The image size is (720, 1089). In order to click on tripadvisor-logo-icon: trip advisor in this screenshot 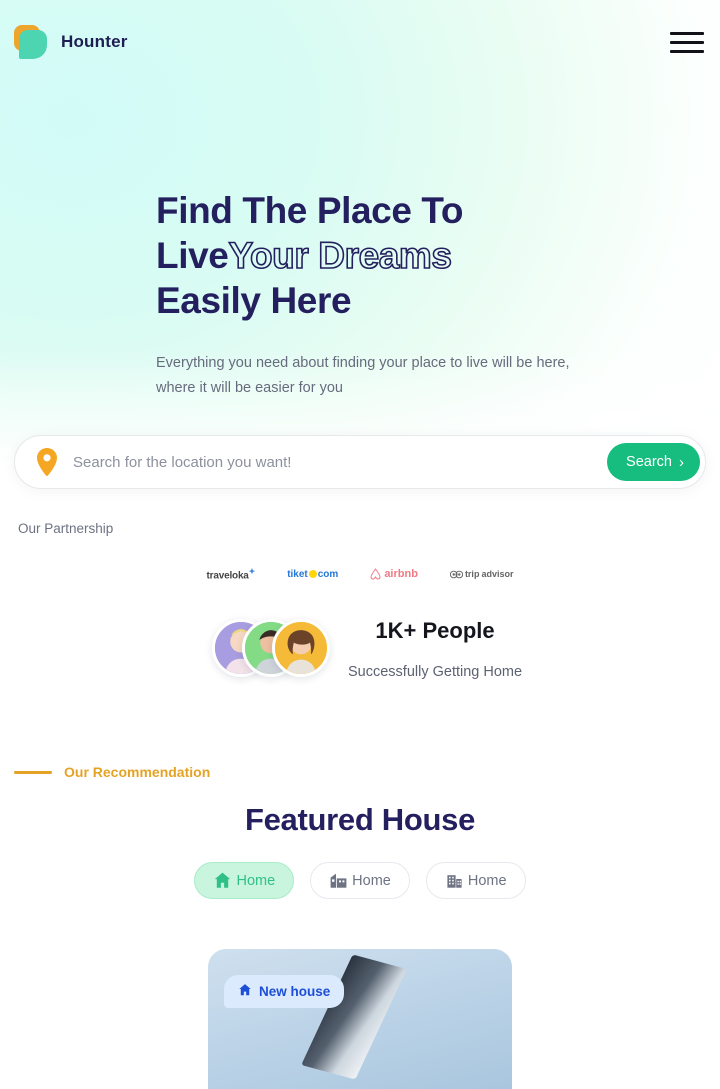, I will do `click(481, 574)`.